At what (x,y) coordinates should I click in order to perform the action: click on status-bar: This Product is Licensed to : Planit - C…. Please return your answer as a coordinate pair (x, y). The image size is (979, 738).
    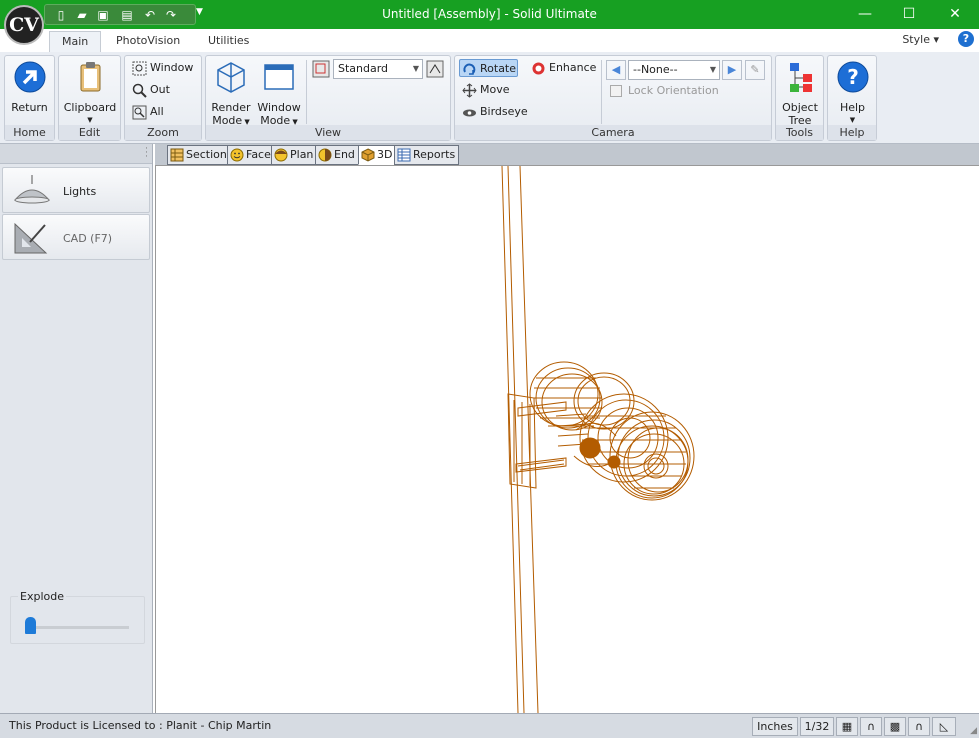
    Looking at the image, I should click on (489, 725).